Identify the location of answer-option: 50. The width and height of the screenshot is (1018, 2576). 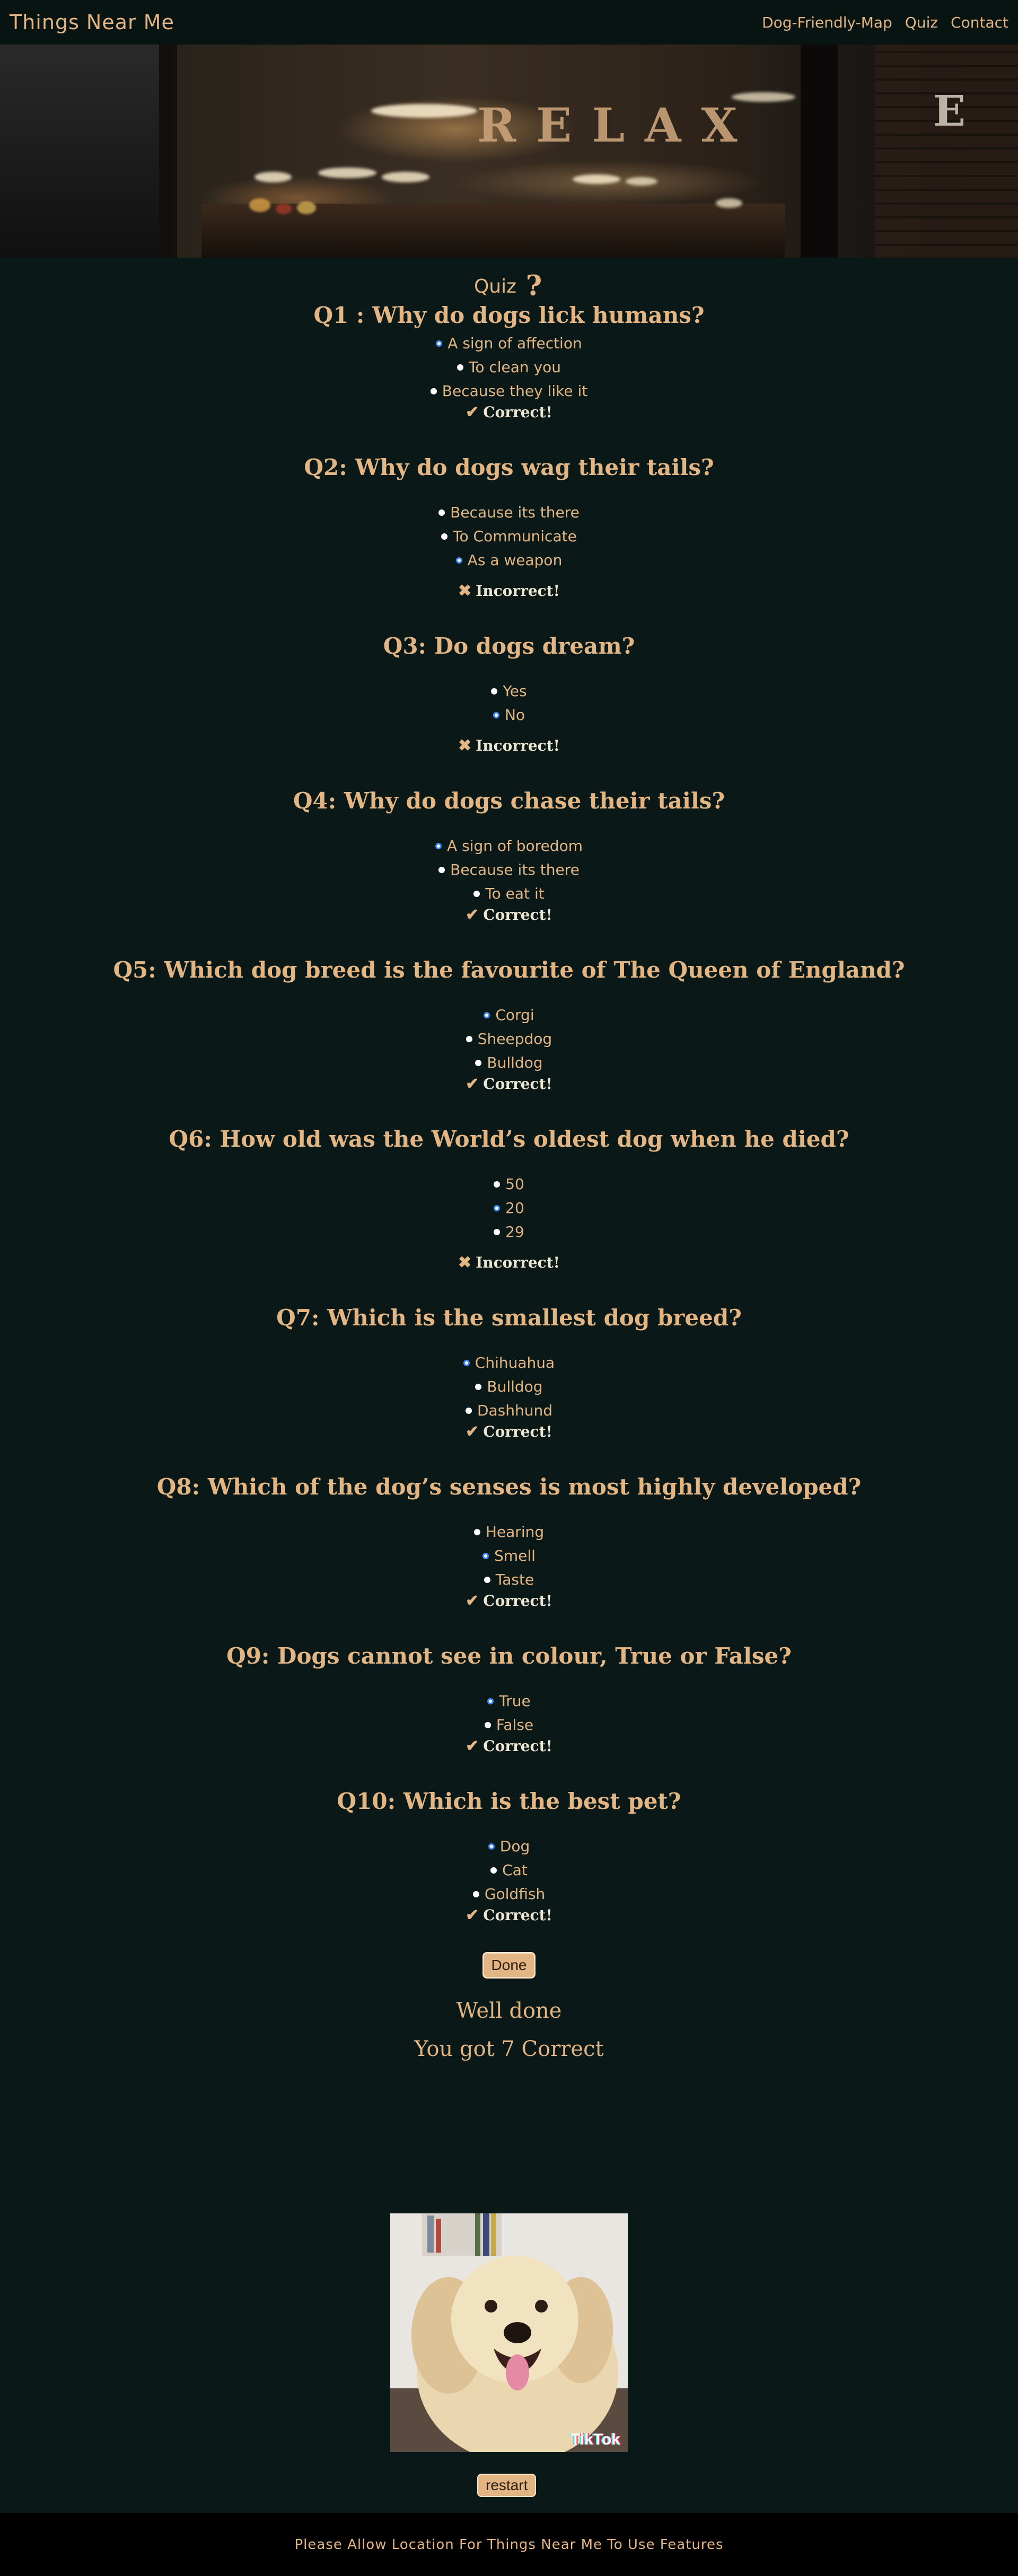
(509, 1184).